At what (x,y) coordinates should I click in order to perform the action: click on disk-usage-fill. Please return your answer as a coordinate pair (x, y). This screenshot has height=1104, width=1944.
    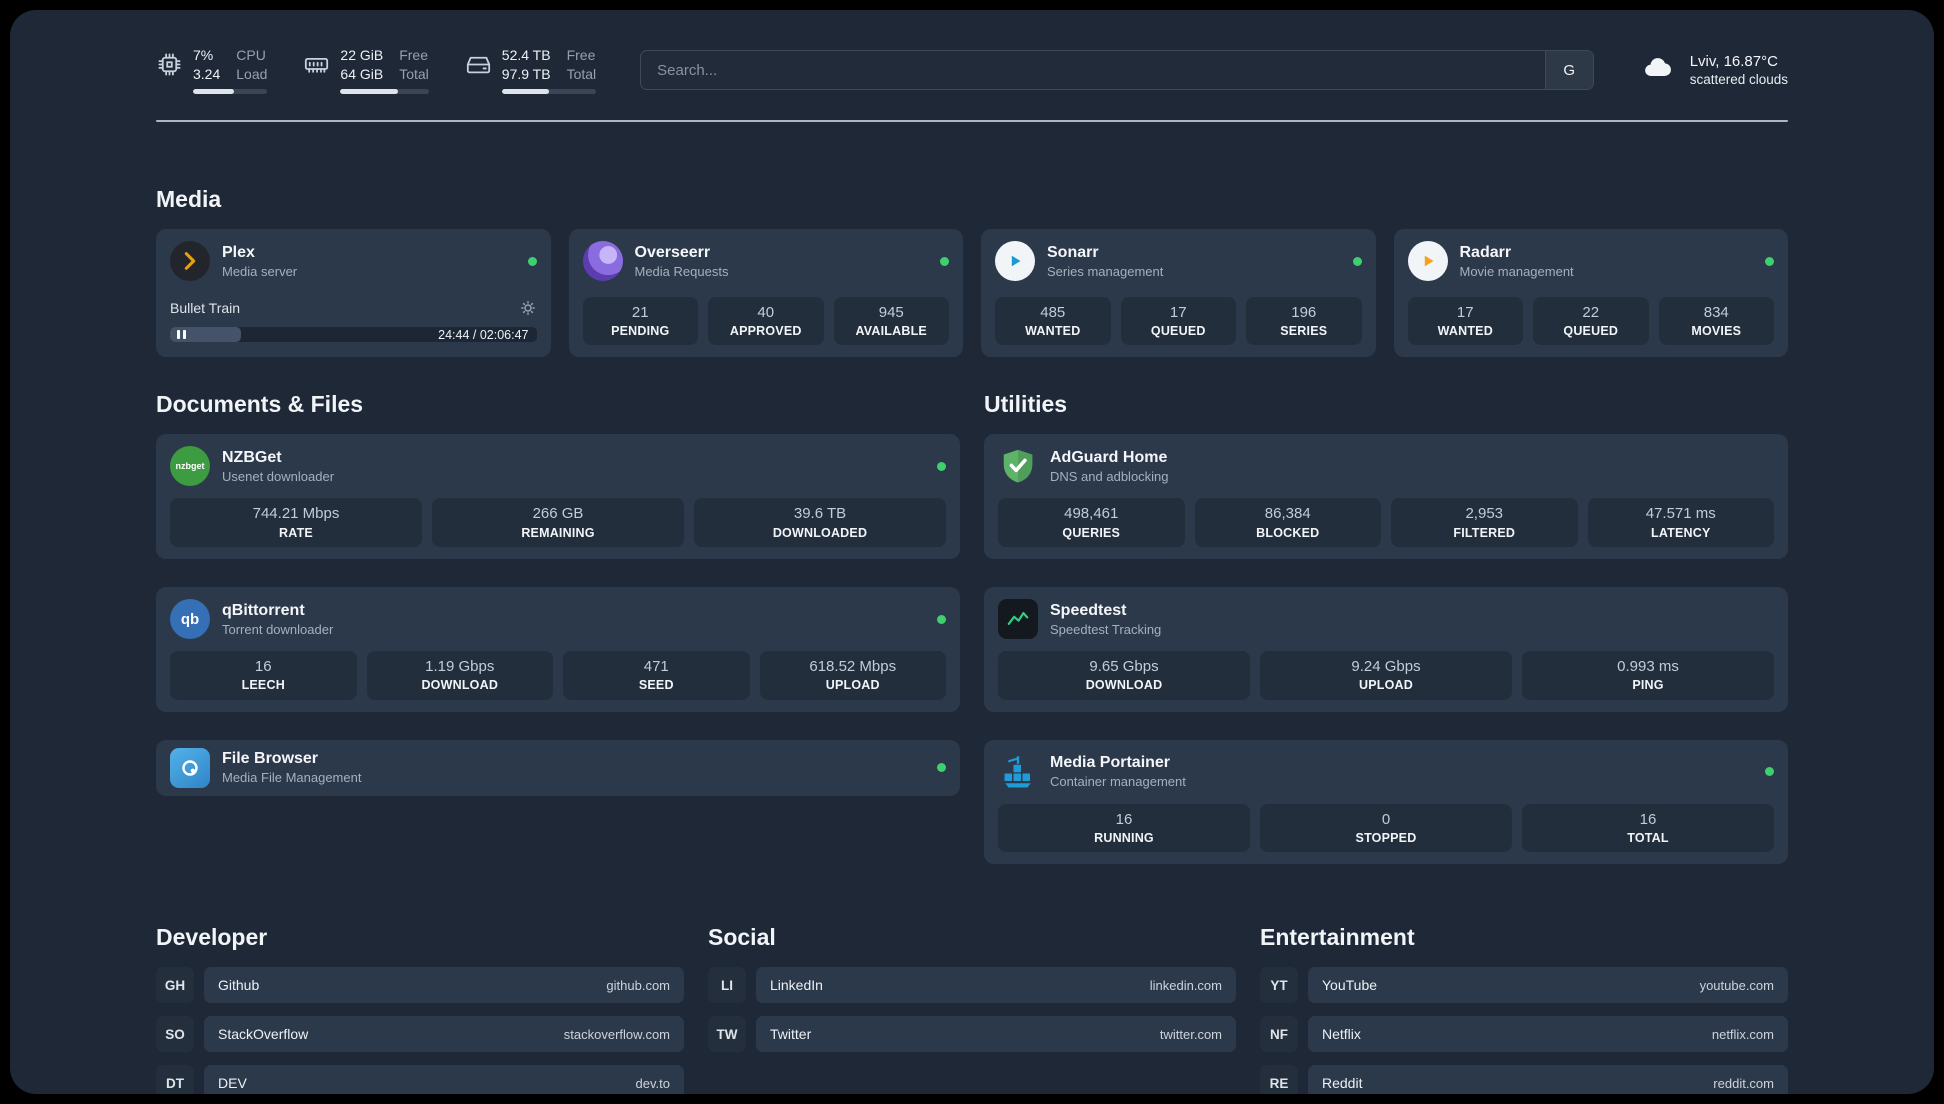
    Looking at the image, I should click on (525, 92).